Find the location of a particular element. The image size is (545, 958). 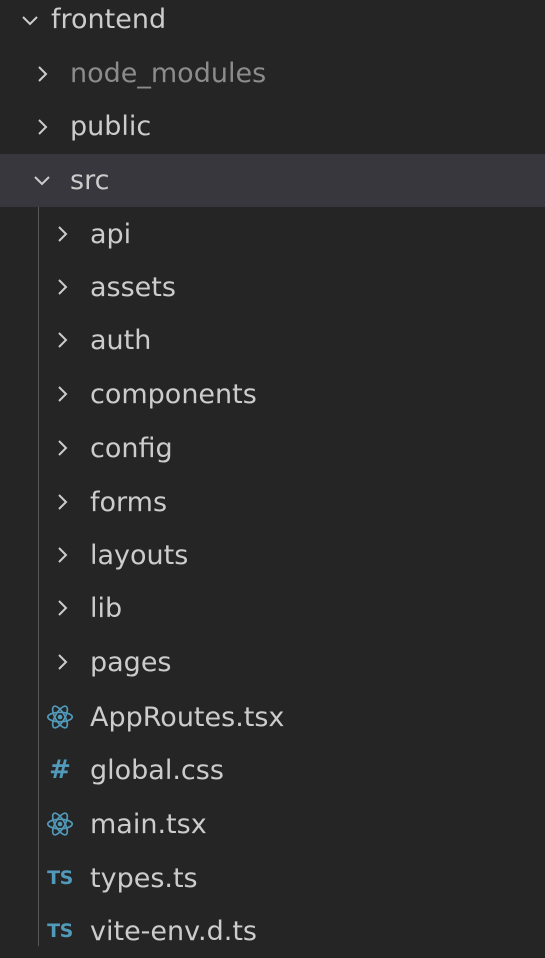

tree-item-assets: assets is located at coordinates (272, 287).